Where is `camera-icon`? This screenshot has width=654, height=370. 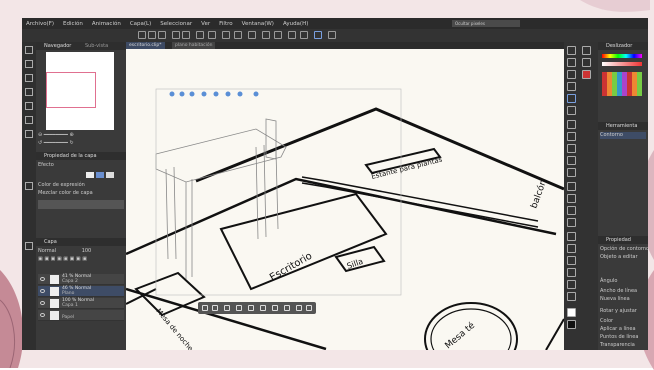 camera-icon is located at coordinates (263, 308).